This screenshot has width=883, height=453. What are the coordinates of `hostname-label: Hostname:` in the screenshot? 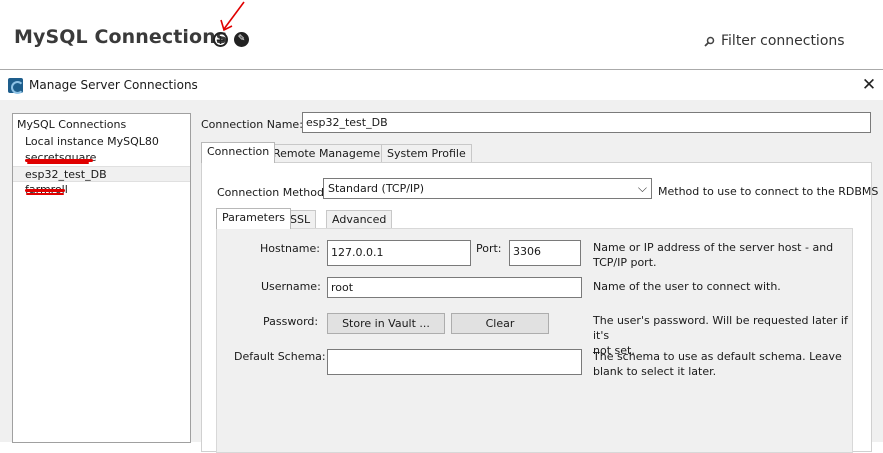 It's located at (290, 248).